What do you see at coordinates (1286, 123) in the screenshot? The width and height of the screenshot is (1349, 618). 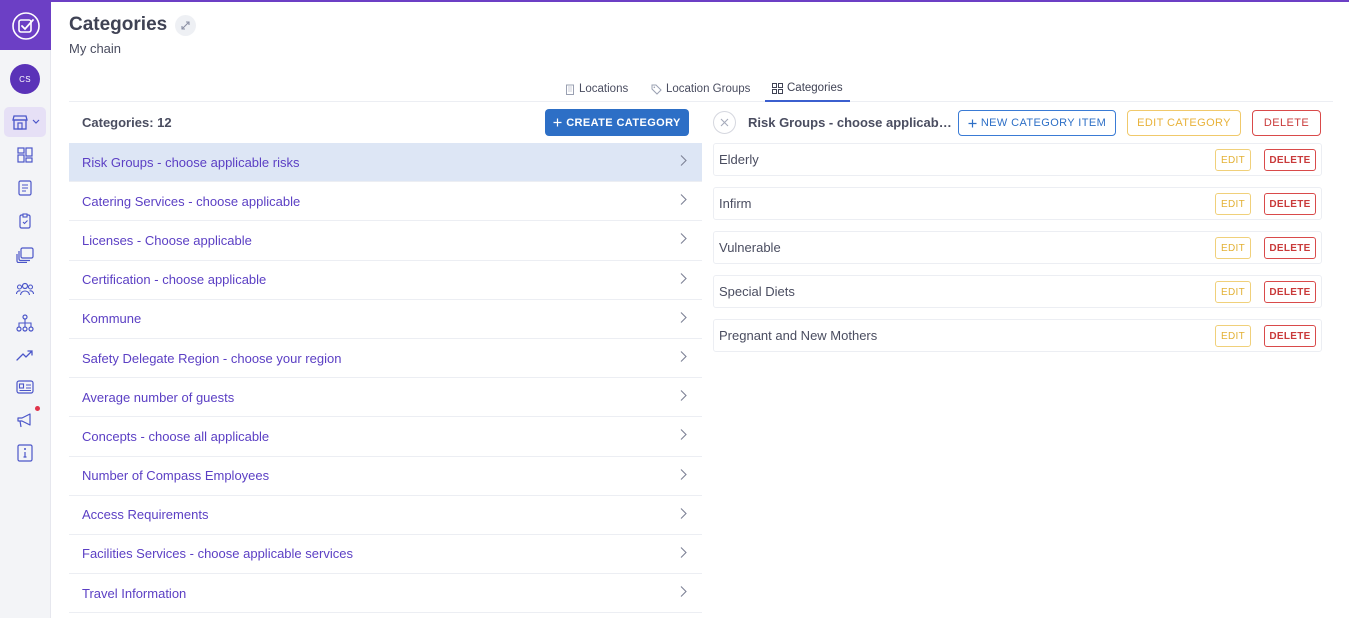 I see `delete-category-button: DELETE` at bounding box center [1286, 123].